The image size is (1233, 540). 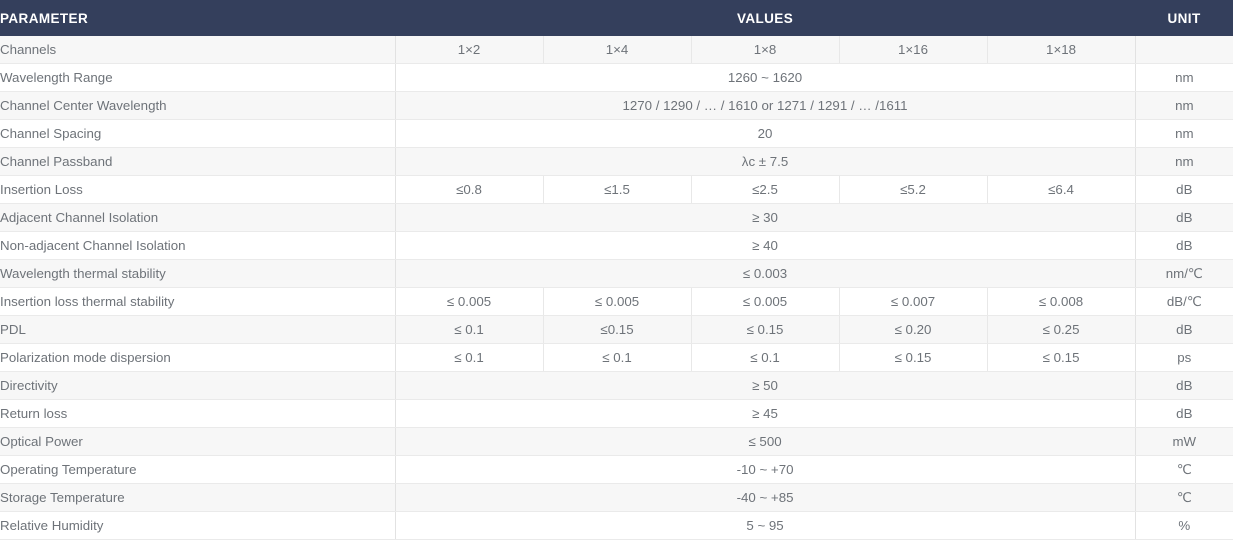 What do you see at coordinates (198, 469) in the screenshot?
I see `parameter-cell: Operating Temperature` at bounding box center [198, 469].